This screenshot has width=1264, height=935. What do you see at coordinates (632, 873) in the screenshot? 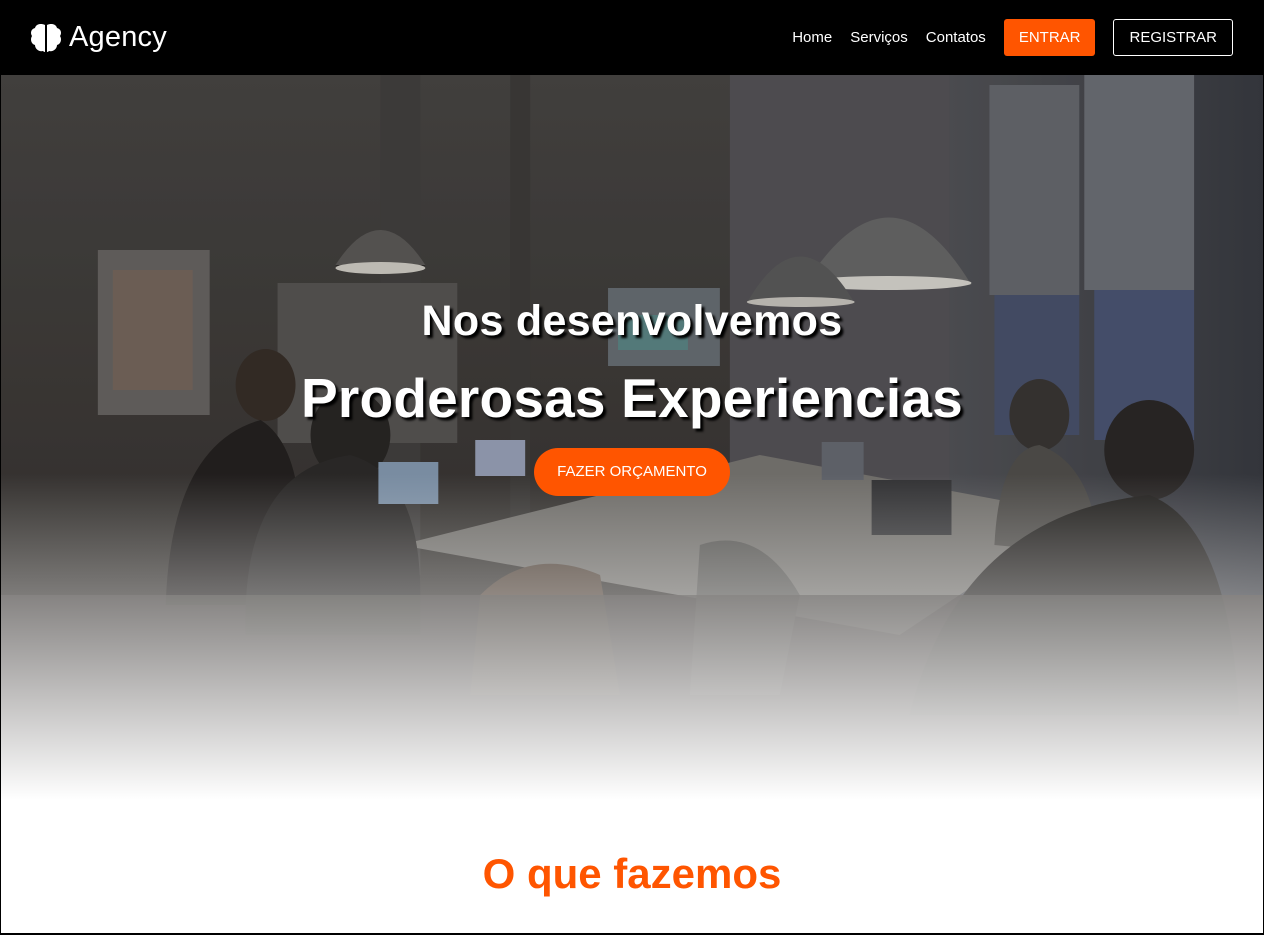
I see `section-title: O que fazemos` at bounding box center [632, 873].